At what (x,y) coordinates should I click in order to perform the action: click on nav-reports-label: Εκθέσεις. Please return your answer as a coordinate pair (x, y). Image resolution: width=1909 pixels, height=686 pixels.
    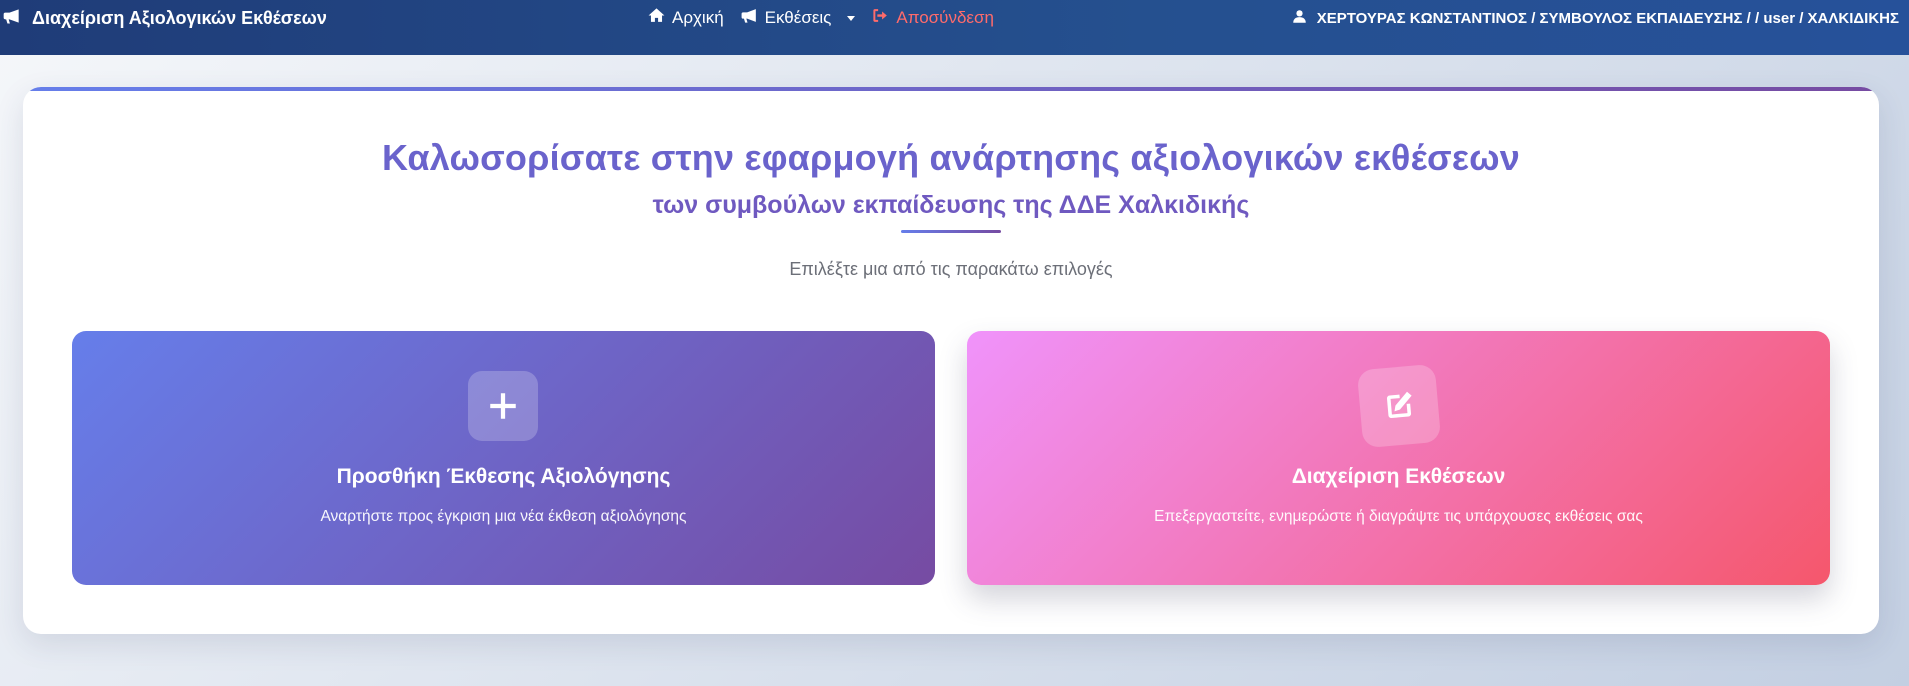
    Looking at the image, I should click on (798, 17).